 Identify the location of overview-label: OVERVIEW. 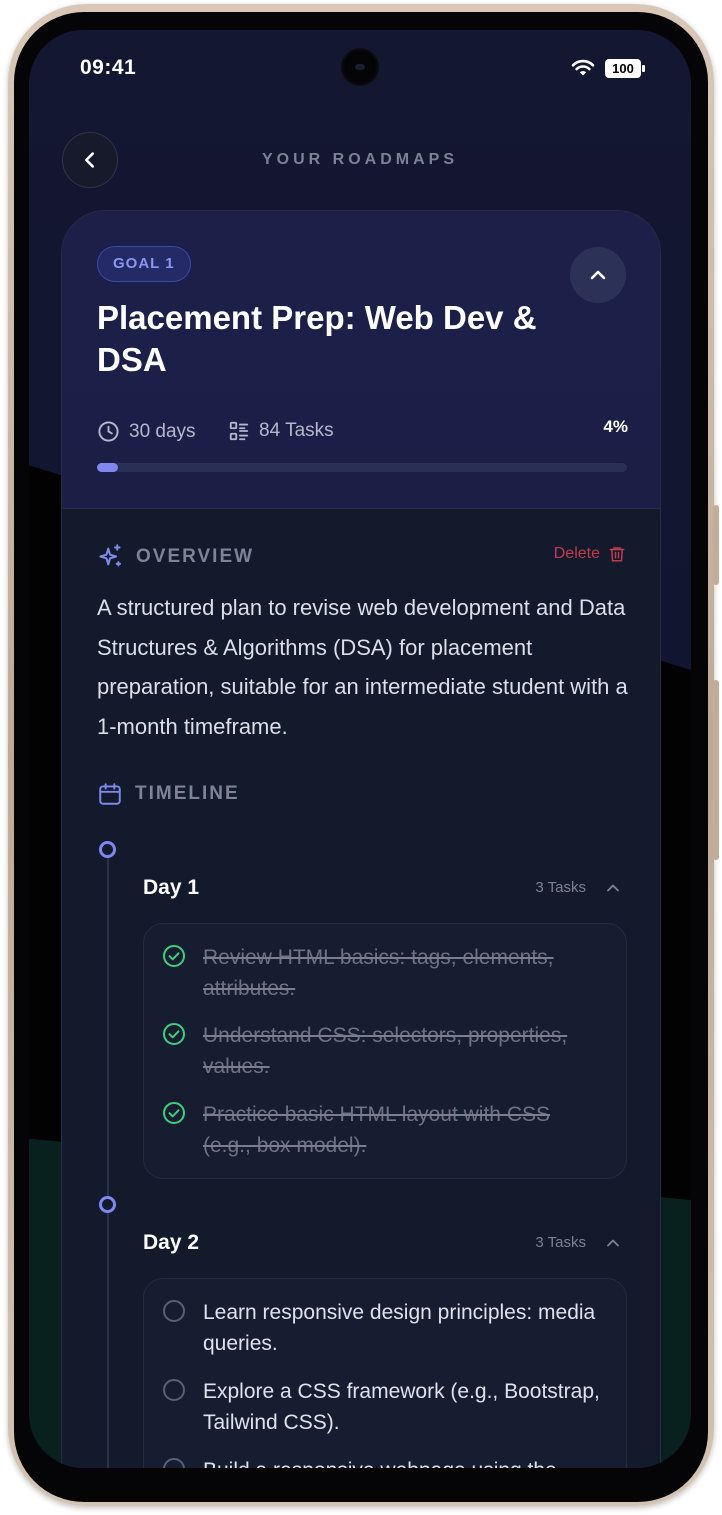
(195, 556).